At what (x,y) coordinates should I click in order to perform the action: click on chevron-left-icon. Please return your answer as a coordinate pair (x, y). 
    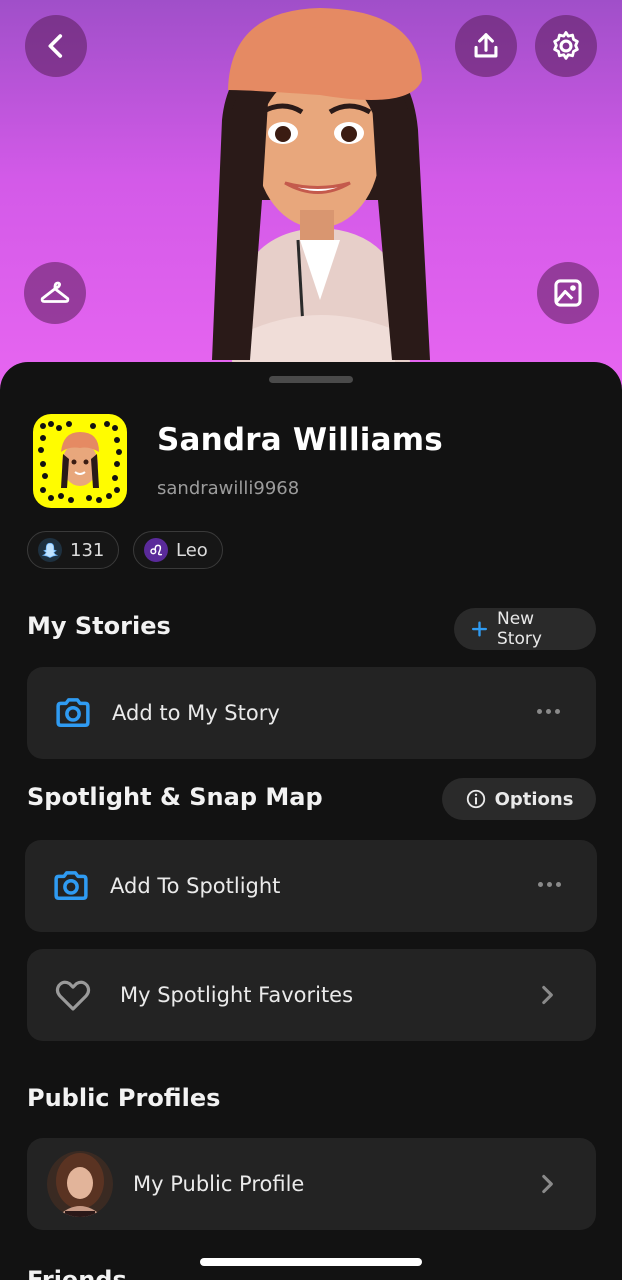
    Looking at the image, I should click on (55, 46).